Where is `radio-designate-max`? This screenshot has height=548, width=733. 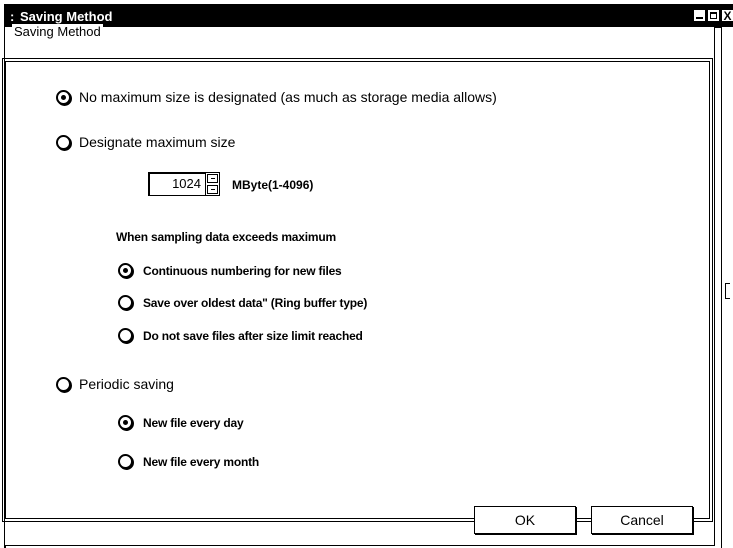 radio-designate-max is located at coordinates (63, 142).